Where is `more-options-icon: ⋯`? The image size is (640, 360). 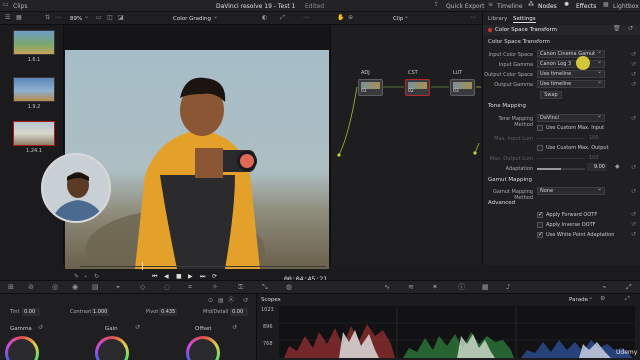
more-options-icon: ⋯ is located at coordinates (306, 18).